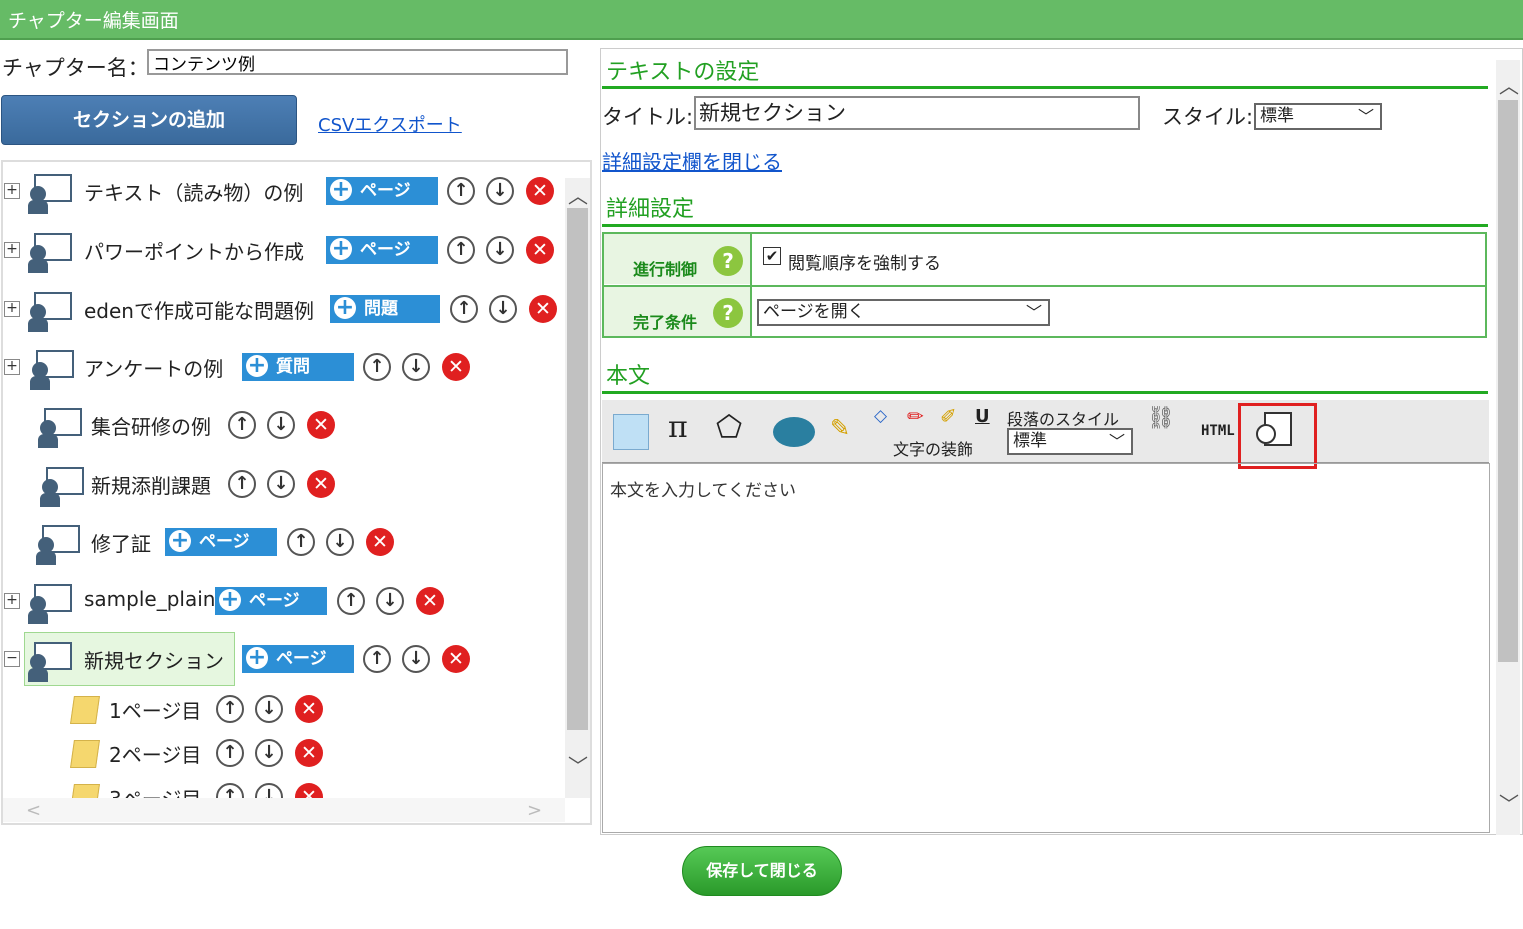  I want to click on close-details-link: 詳細設定欄を閉じる, so click(692, 160).